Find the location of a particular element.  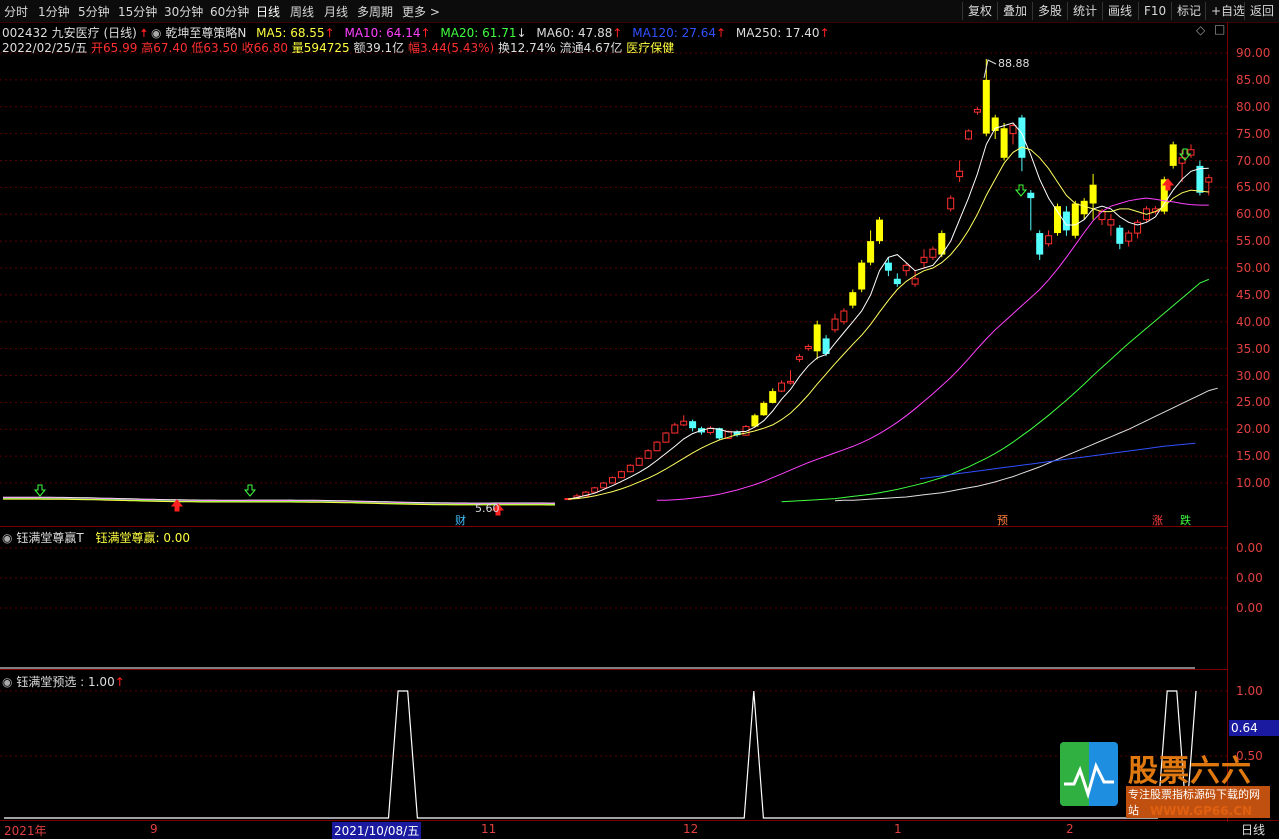

ma120-line is located at coordinates (1026, 444).